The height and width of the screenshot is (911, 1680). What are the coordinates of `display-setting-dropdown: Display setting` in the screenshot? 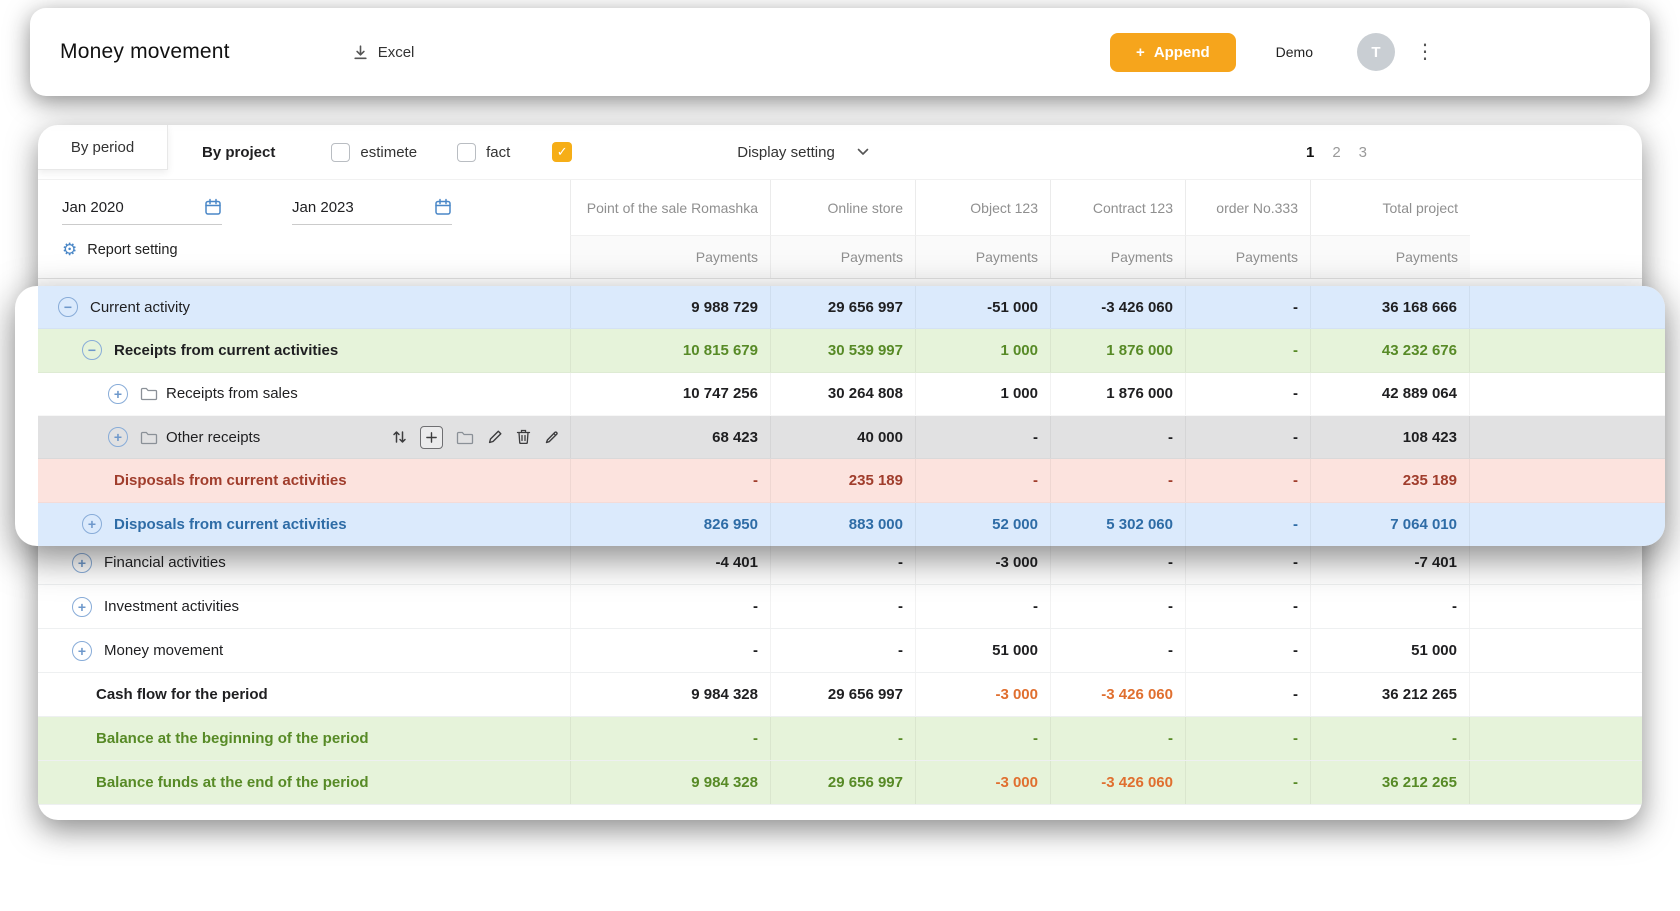 It's located at (803, 152).